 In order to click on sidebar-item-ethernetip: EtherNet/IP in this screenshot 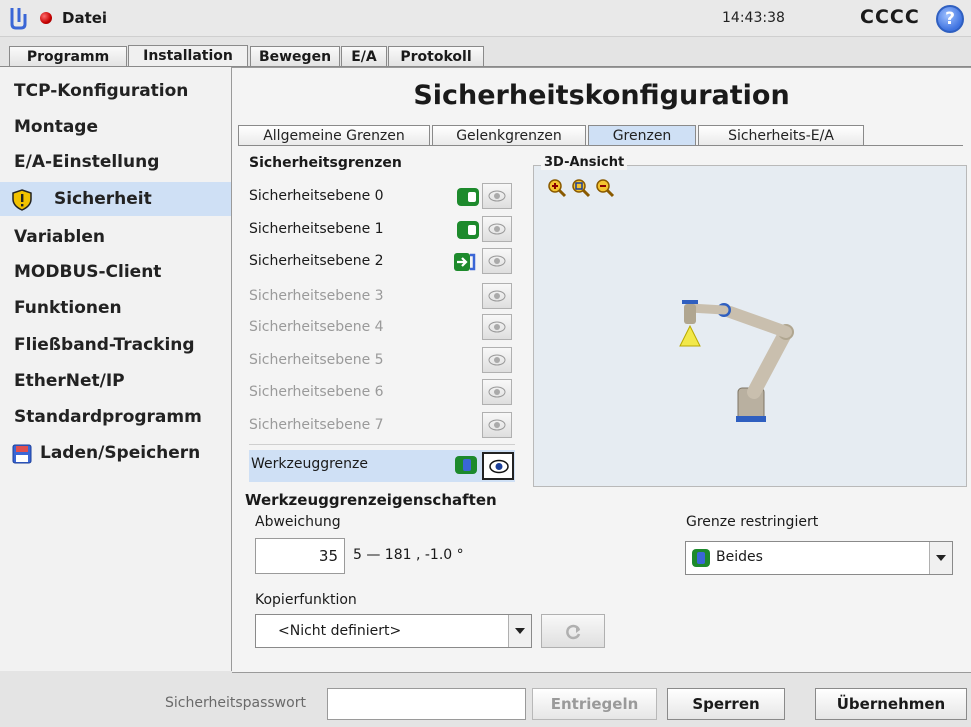, I will do `click(115, 381)`.